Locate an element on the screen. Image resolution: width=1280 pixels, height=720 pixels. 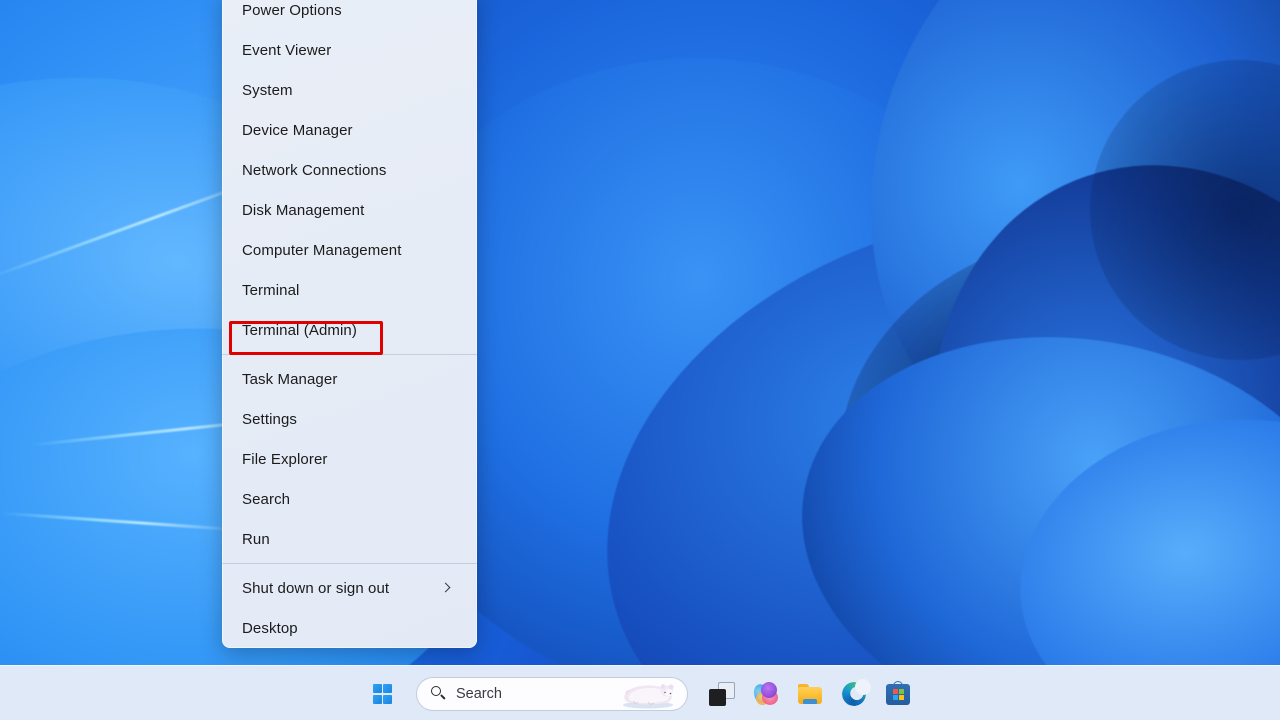
menu-item-label: Computer Management is located at coordinates (322, 250).